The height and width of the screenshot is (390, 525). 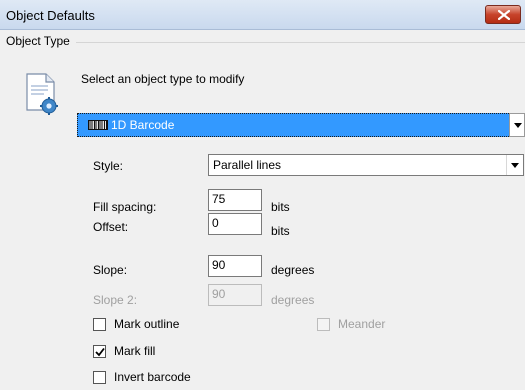 I want to click on document-settings-icon, so click(x=42, y=94).